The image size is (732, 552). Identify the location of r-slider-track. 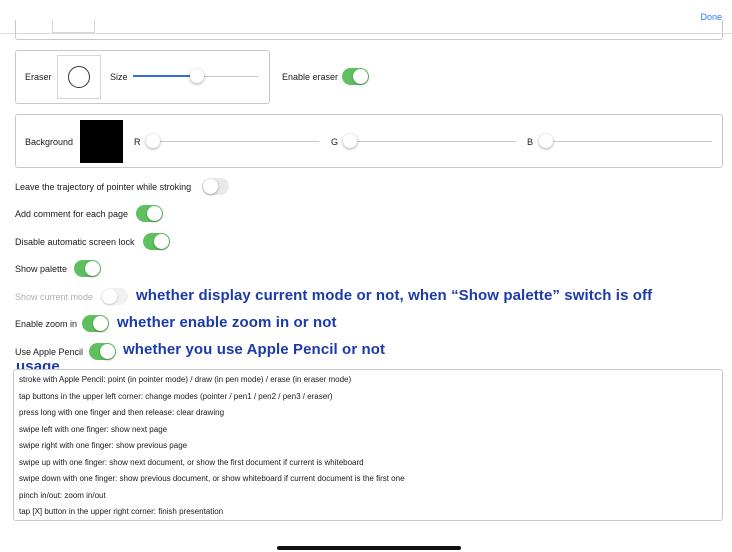
(233, 141).